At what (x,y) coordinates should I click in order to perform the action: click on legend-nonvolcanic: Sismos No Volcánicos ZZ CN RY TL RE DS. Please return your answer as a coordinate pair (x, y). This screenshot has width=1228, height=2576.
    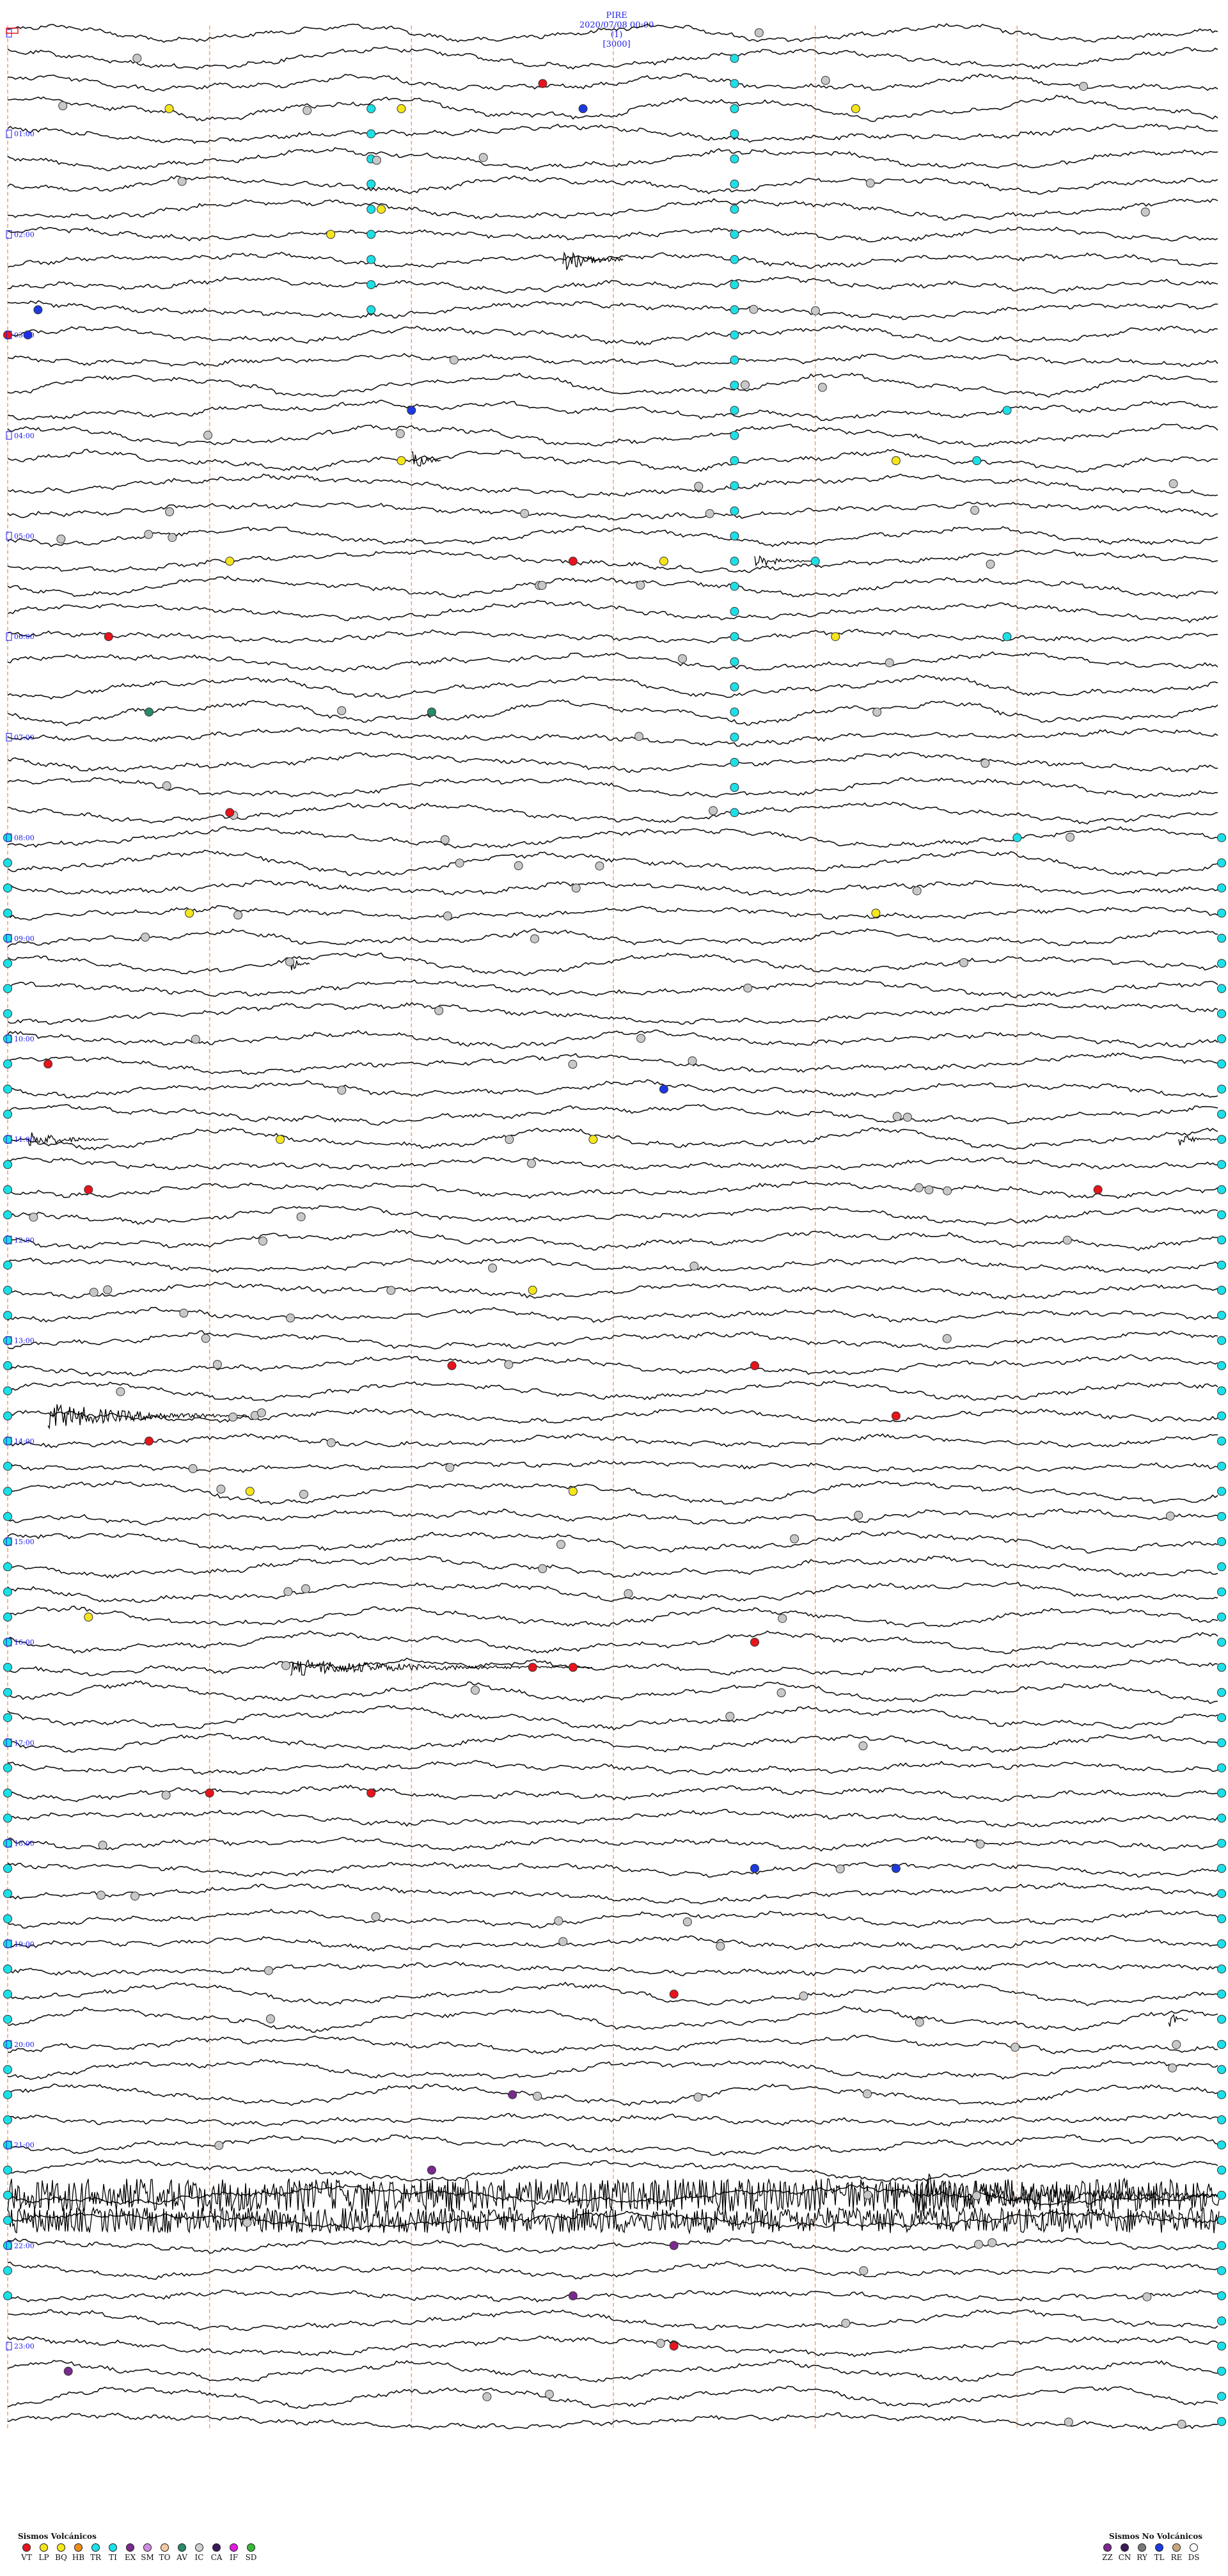
    Looking at the image, I should click on (1150, 2547).